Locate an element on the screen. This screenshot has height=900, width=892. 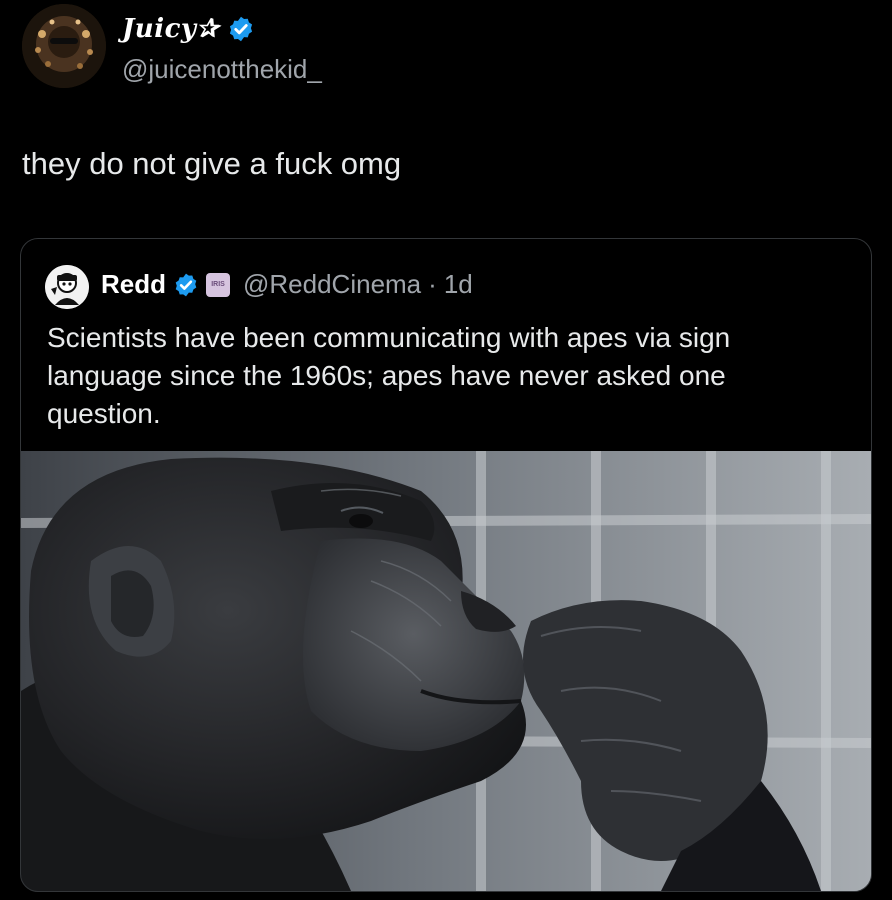
affiliate-badge-icon: IRIS is located at coordinates (218, 284).